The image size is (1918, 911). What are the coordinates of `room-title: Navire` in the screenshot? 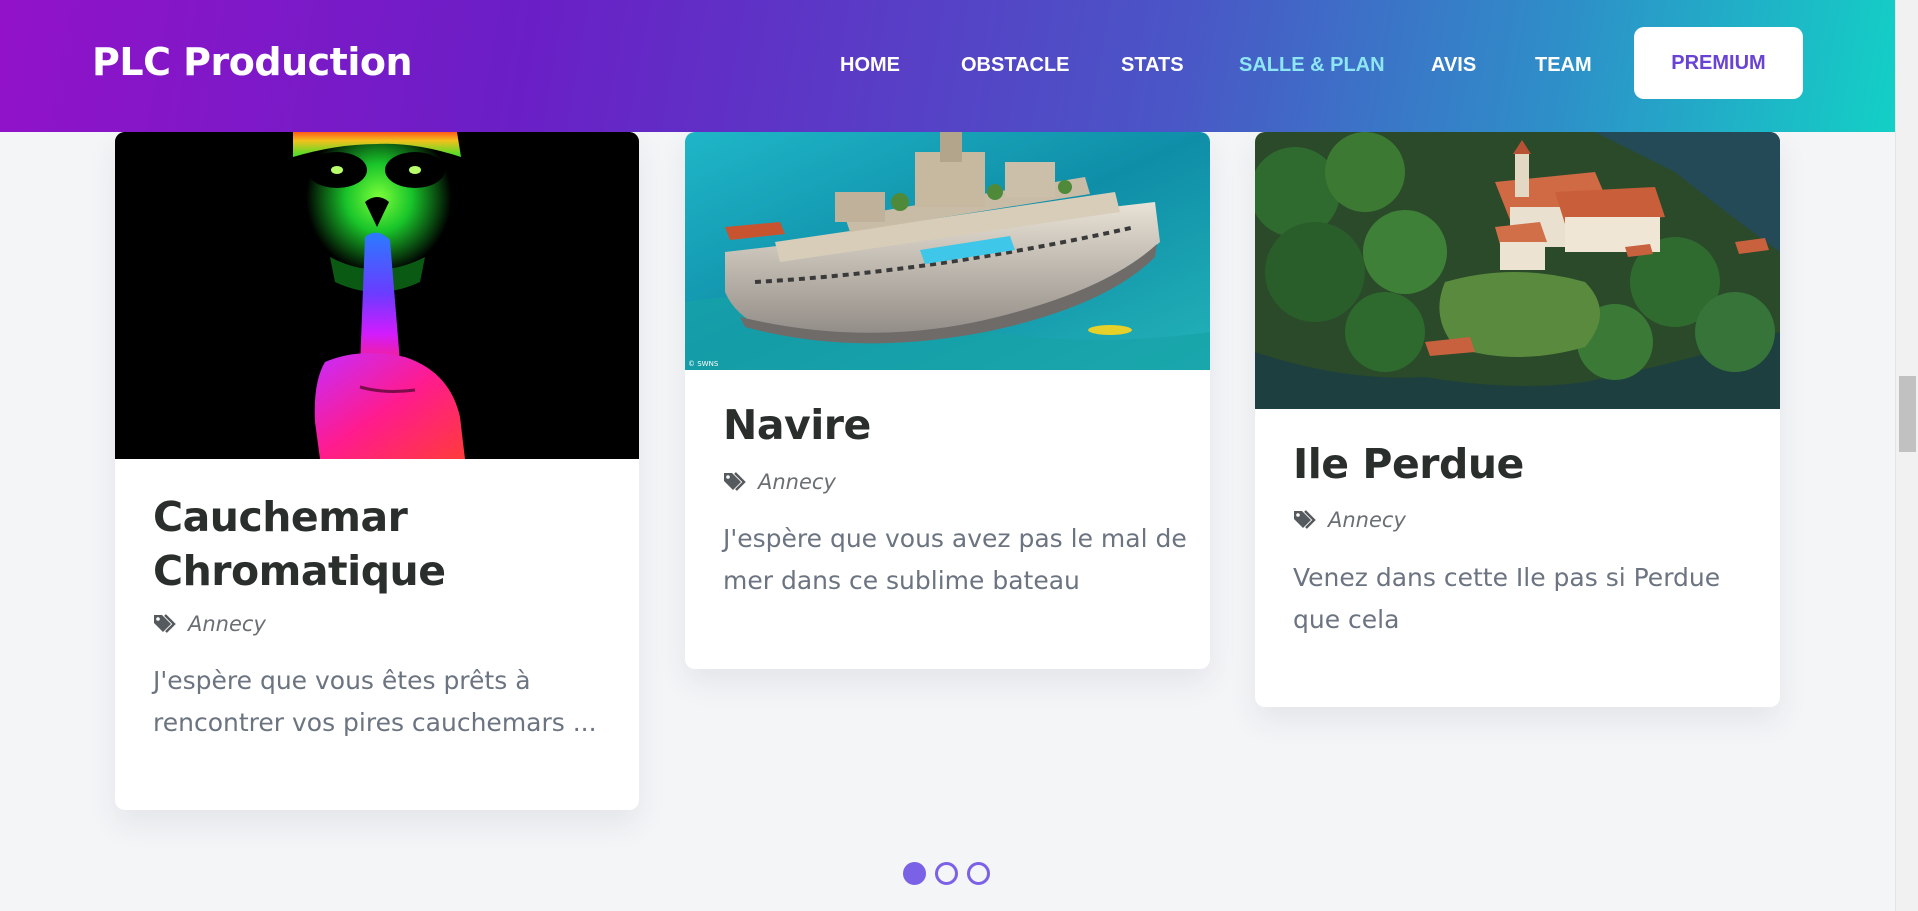 It's located at (943, 425).